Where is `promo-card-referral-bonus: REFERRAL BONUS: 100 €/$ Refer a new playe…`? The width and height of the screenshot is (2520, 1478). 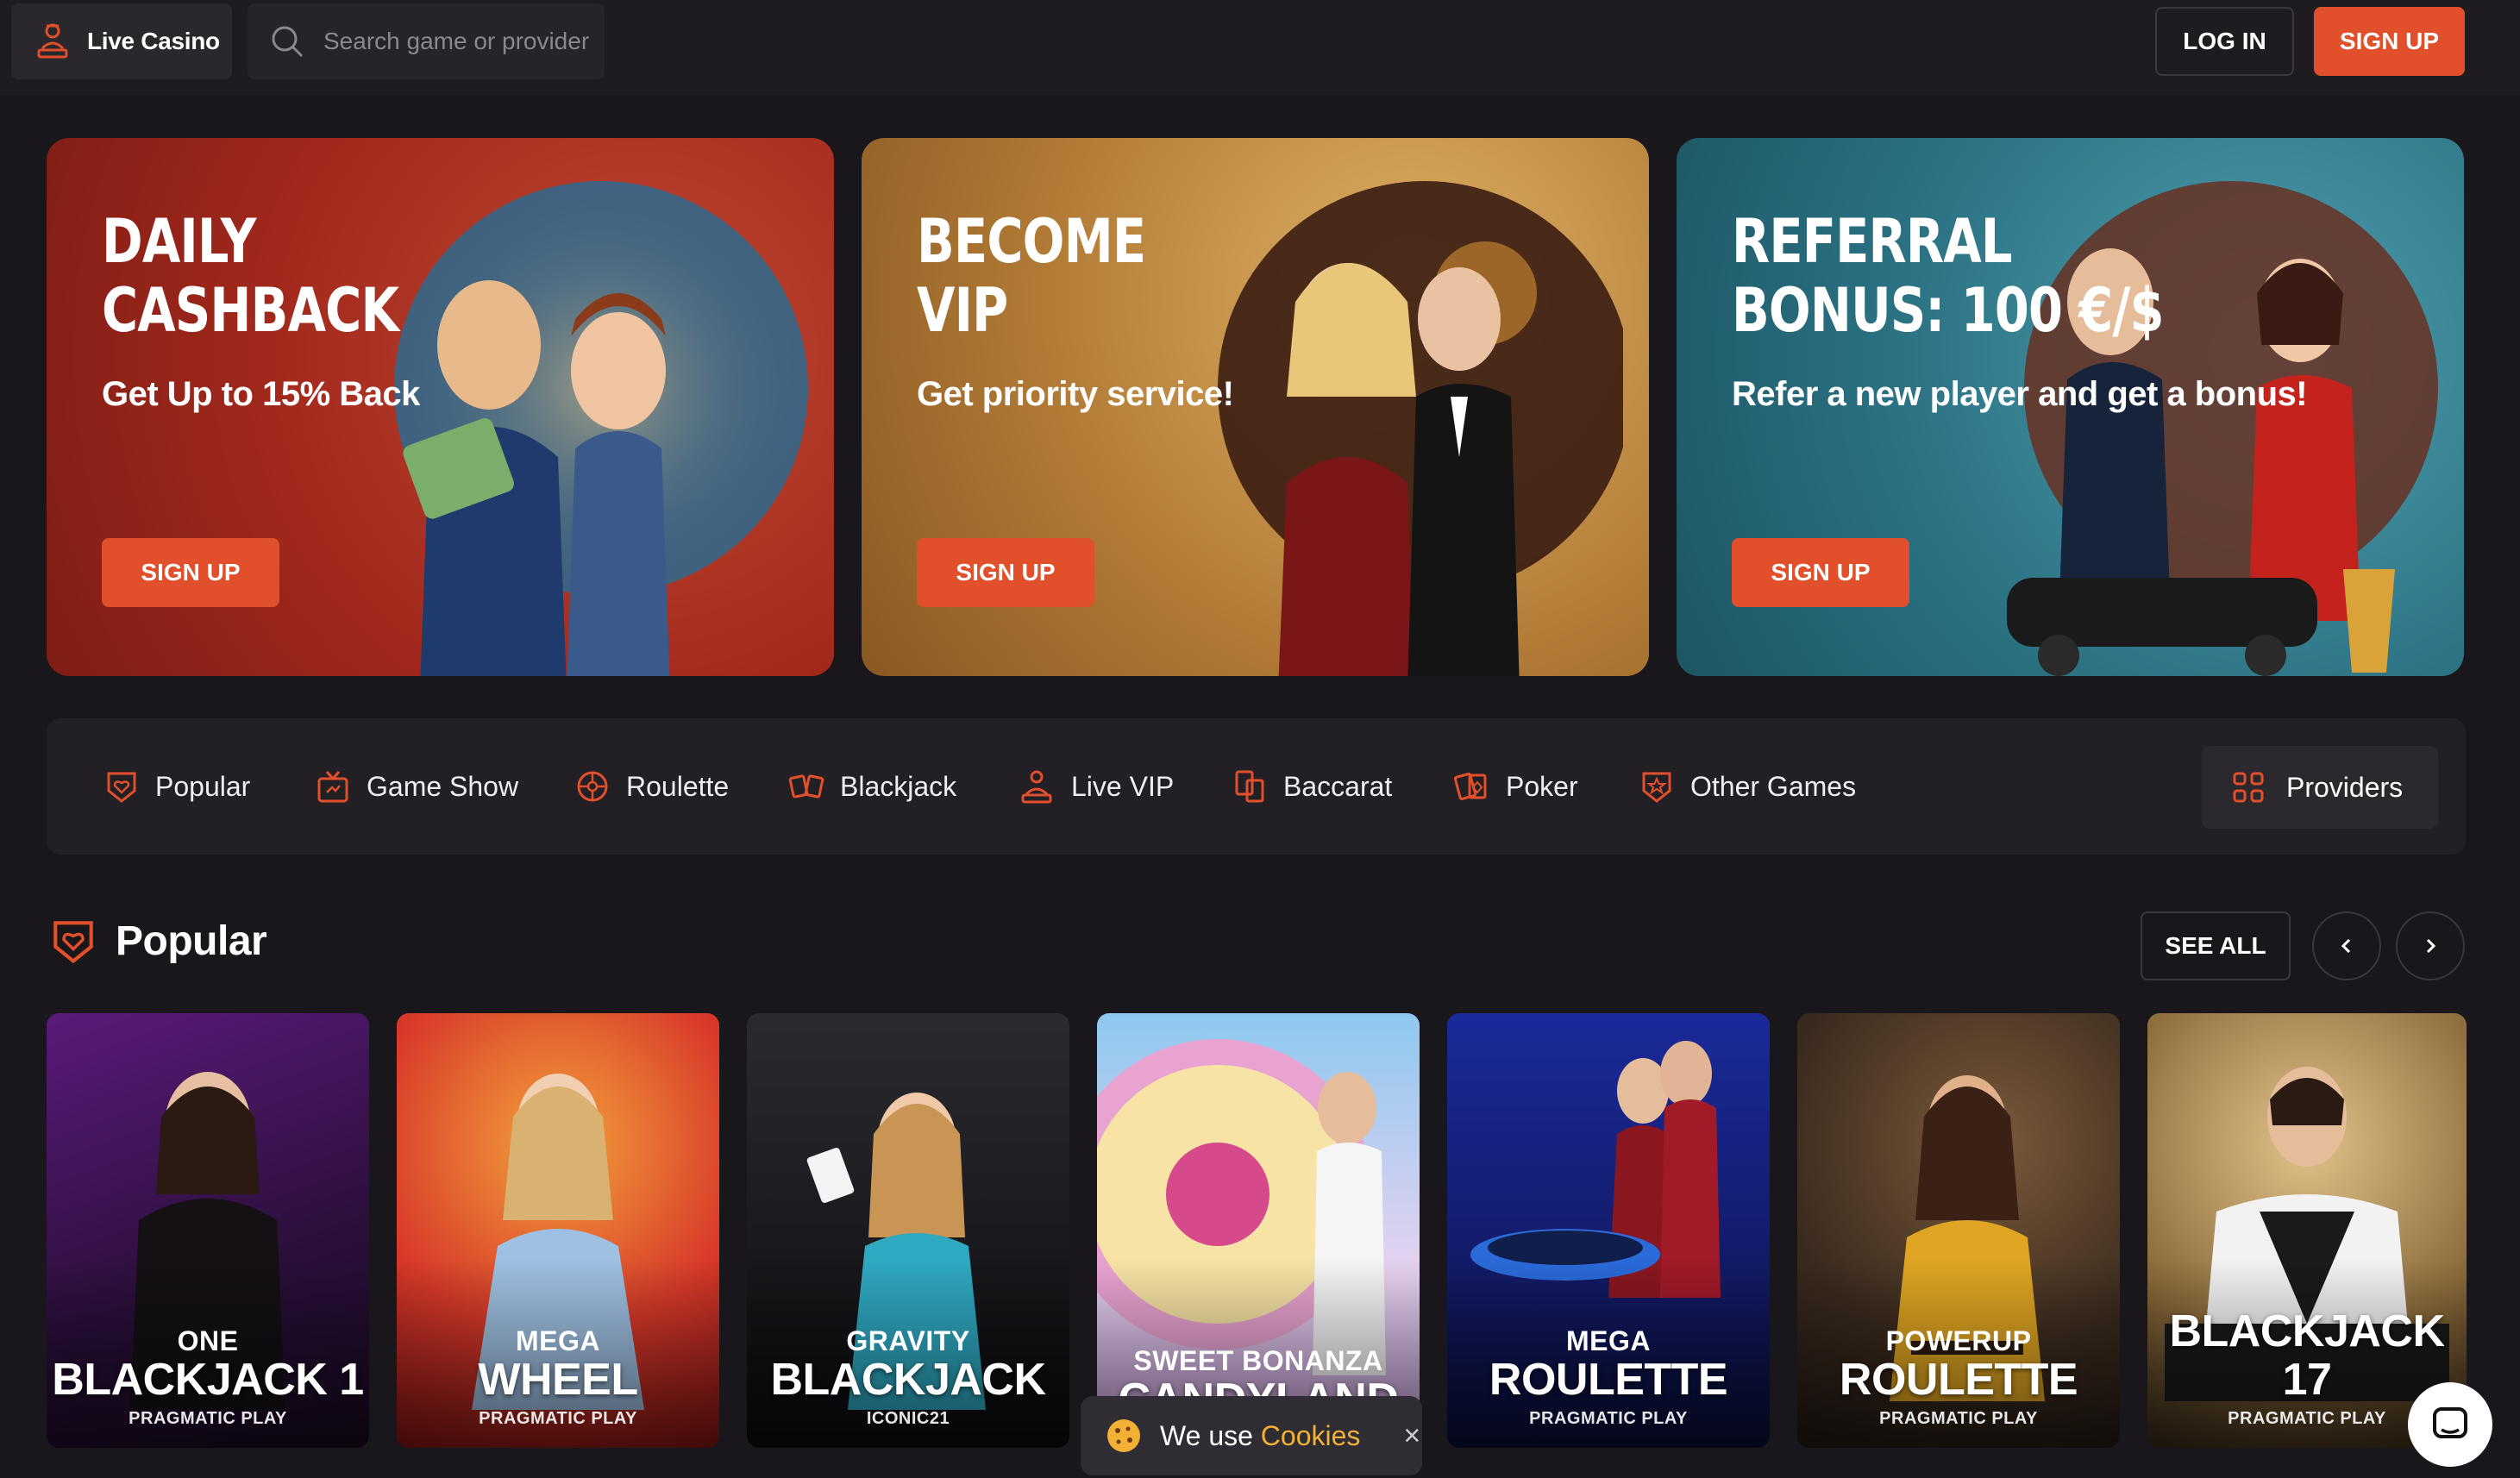 promo-card-referral-bonus: REFERRAL BONUS: 100 €/$ Refer a new playe… is located at coordinates (2071, 407).